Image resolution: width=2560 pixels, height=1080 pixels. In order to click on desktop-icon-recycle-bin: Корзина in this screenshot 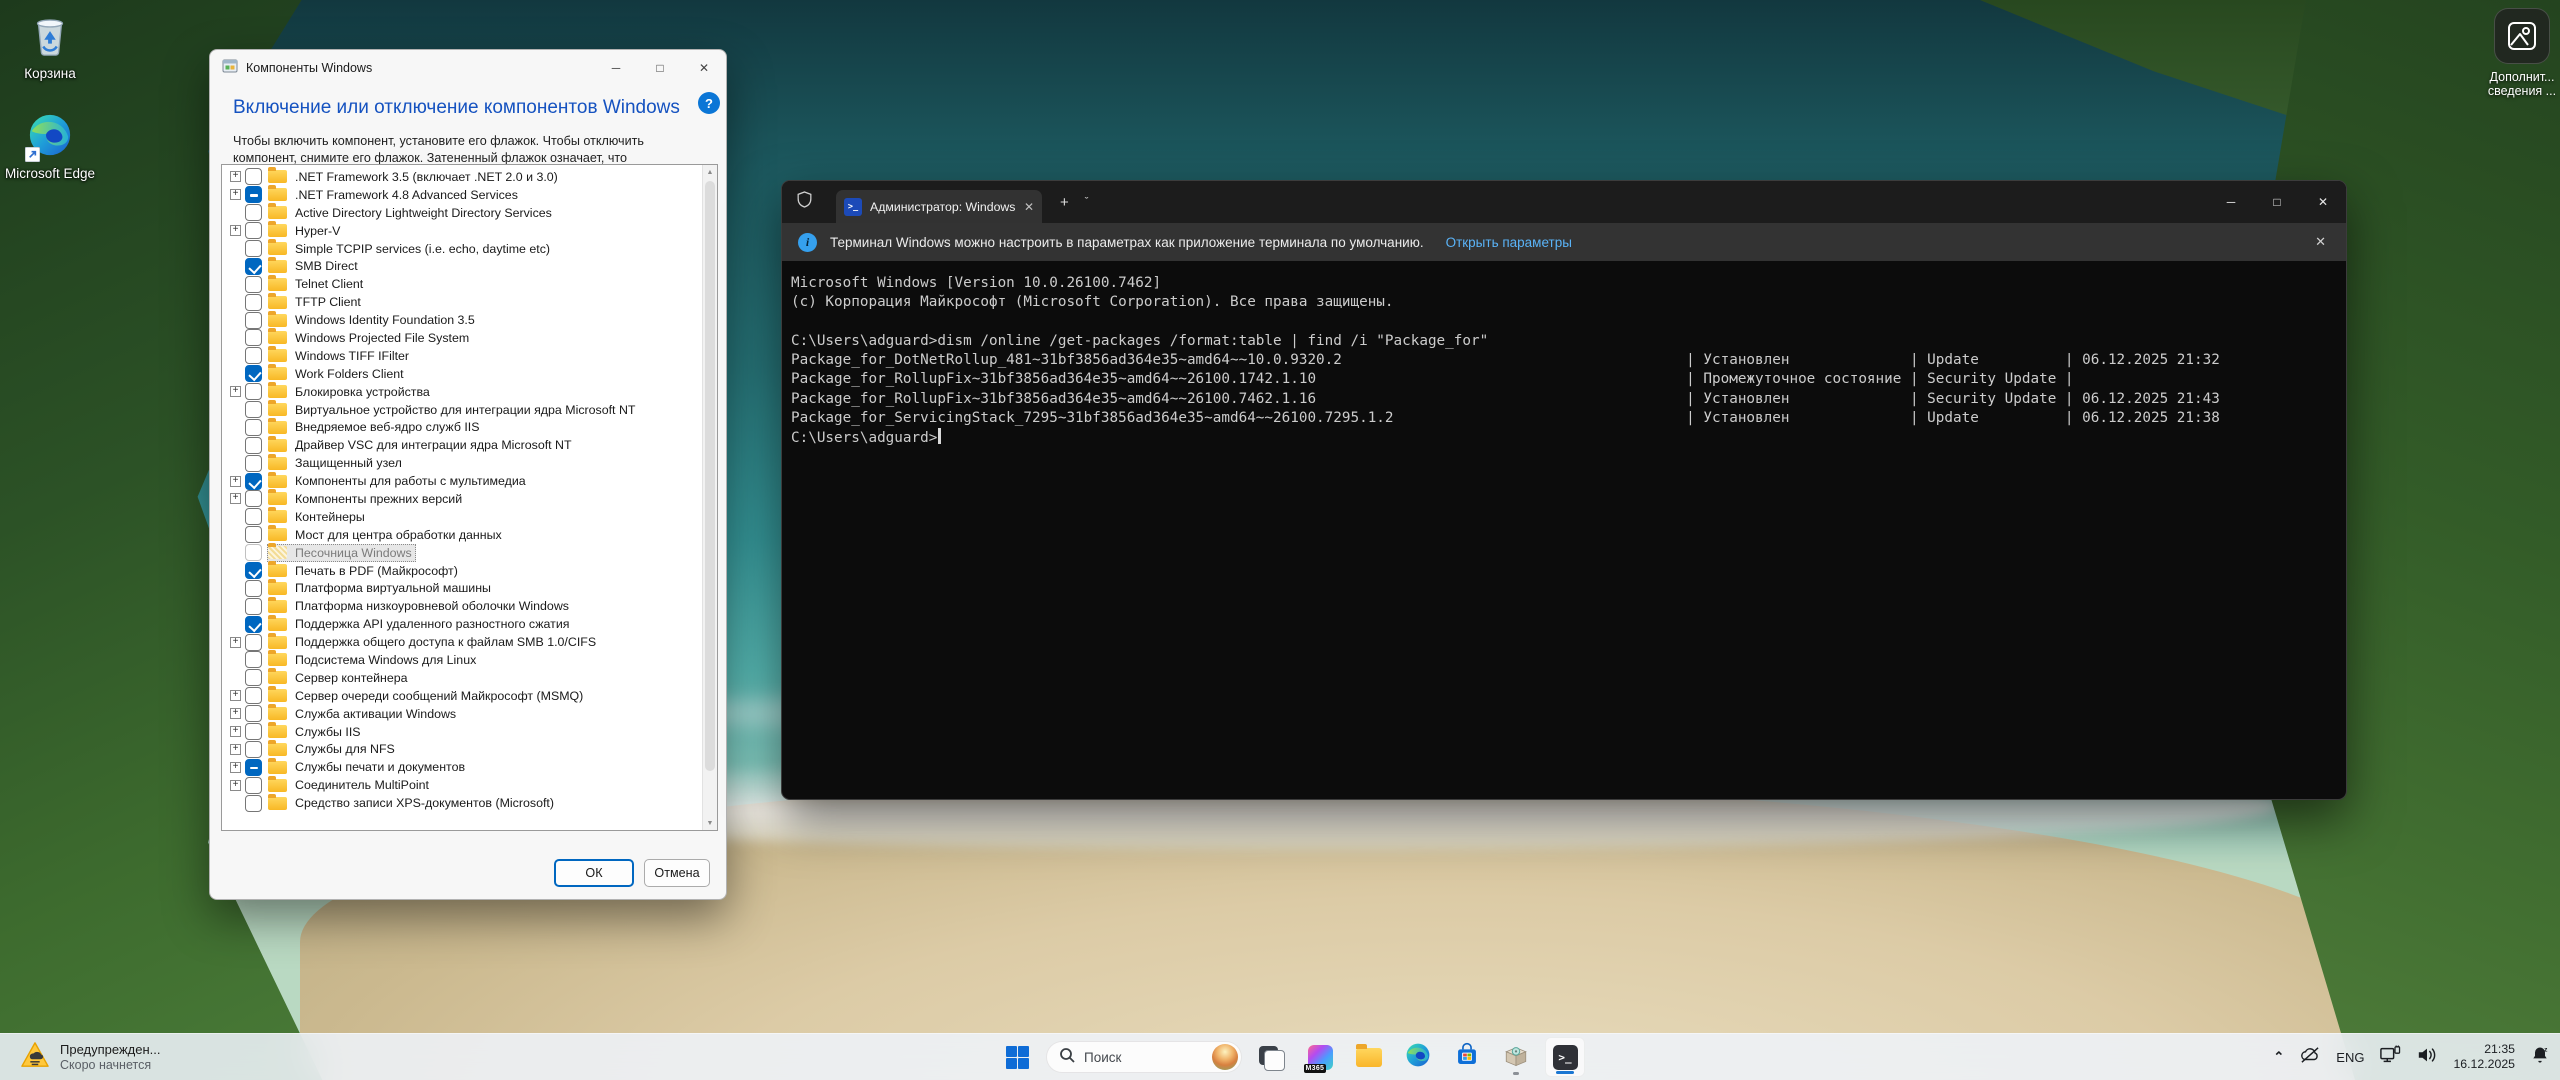, I will do `click(50, 46)`.